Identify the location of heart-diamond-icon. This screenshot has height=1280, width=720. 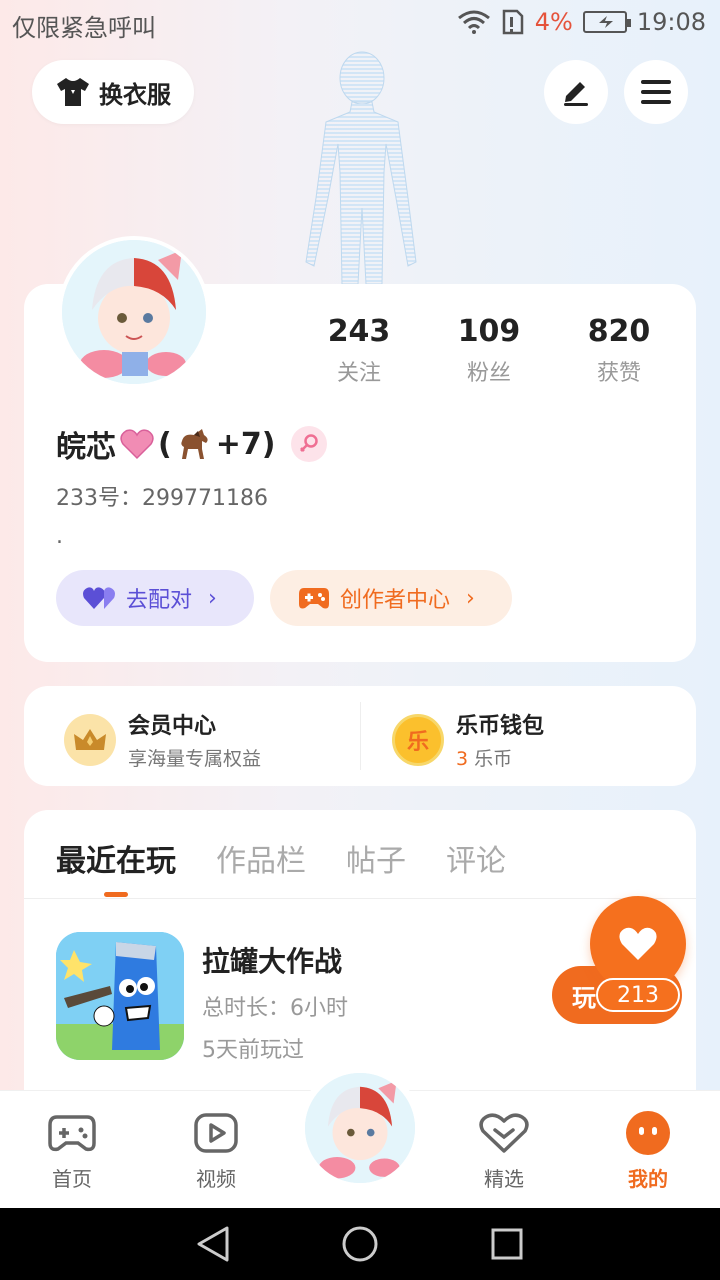
(504, 1133).